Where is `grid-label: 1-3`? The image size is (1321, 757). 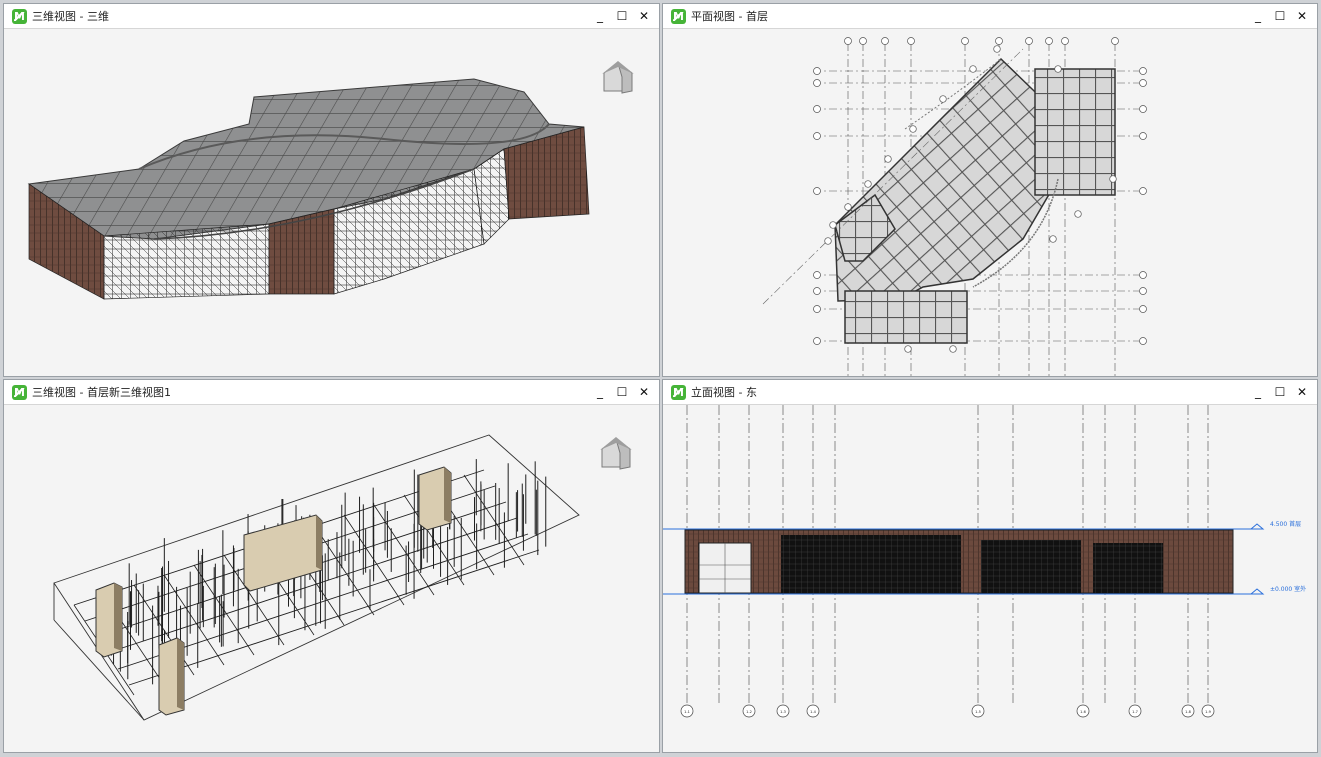
grid-label: 1-3 is located at coordinates (783, 712).